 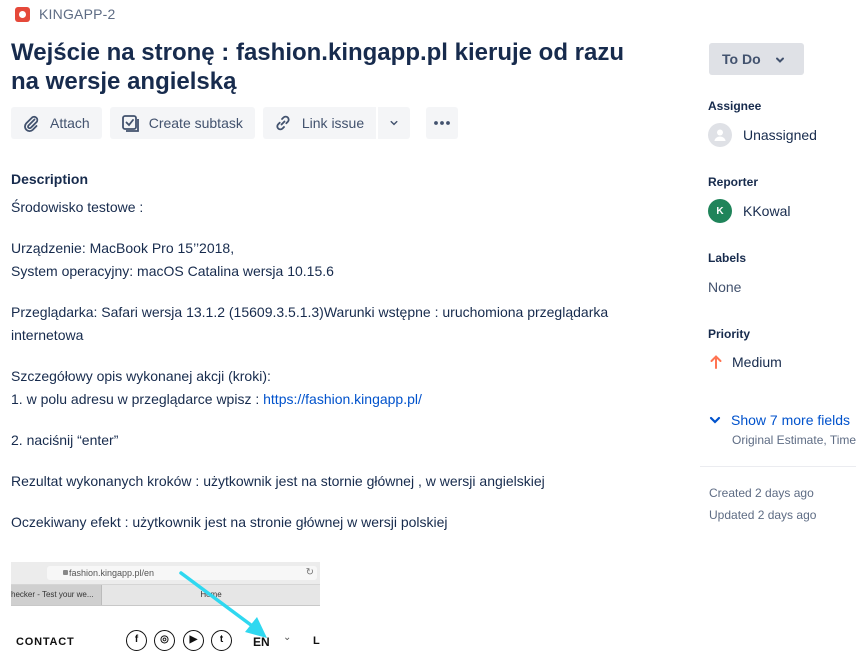 I want to click on subtask-icon, so click(x=130, y=123).